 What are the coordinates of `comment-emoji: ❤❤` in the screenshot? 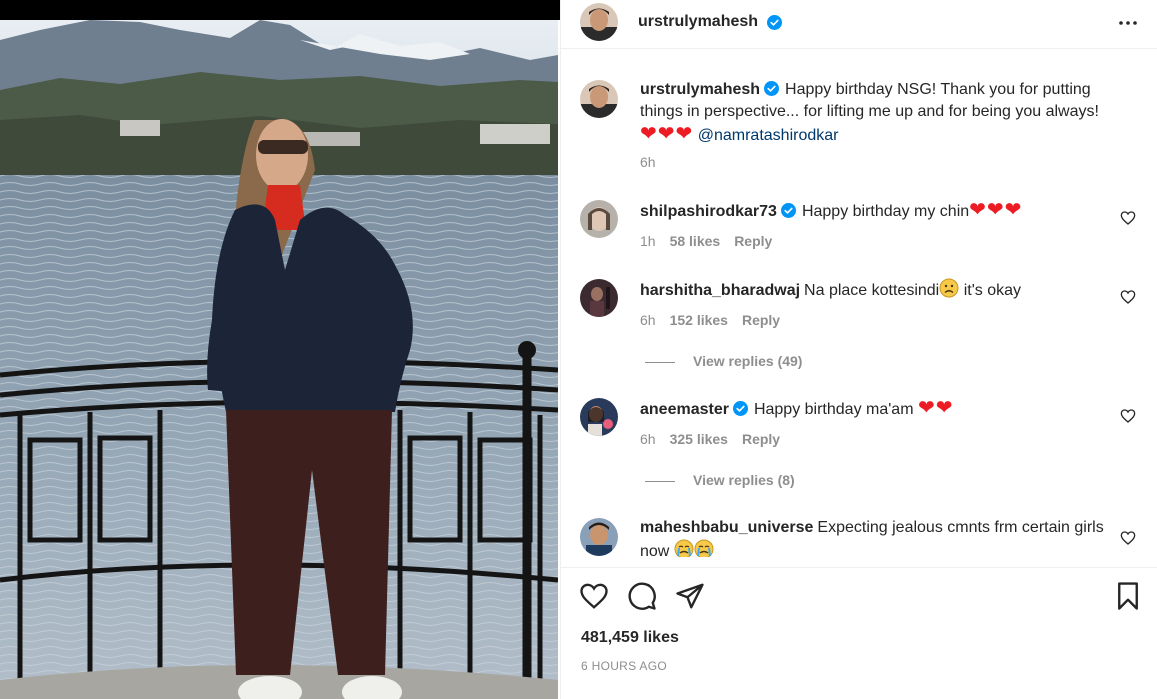 It's located at (935, 408).